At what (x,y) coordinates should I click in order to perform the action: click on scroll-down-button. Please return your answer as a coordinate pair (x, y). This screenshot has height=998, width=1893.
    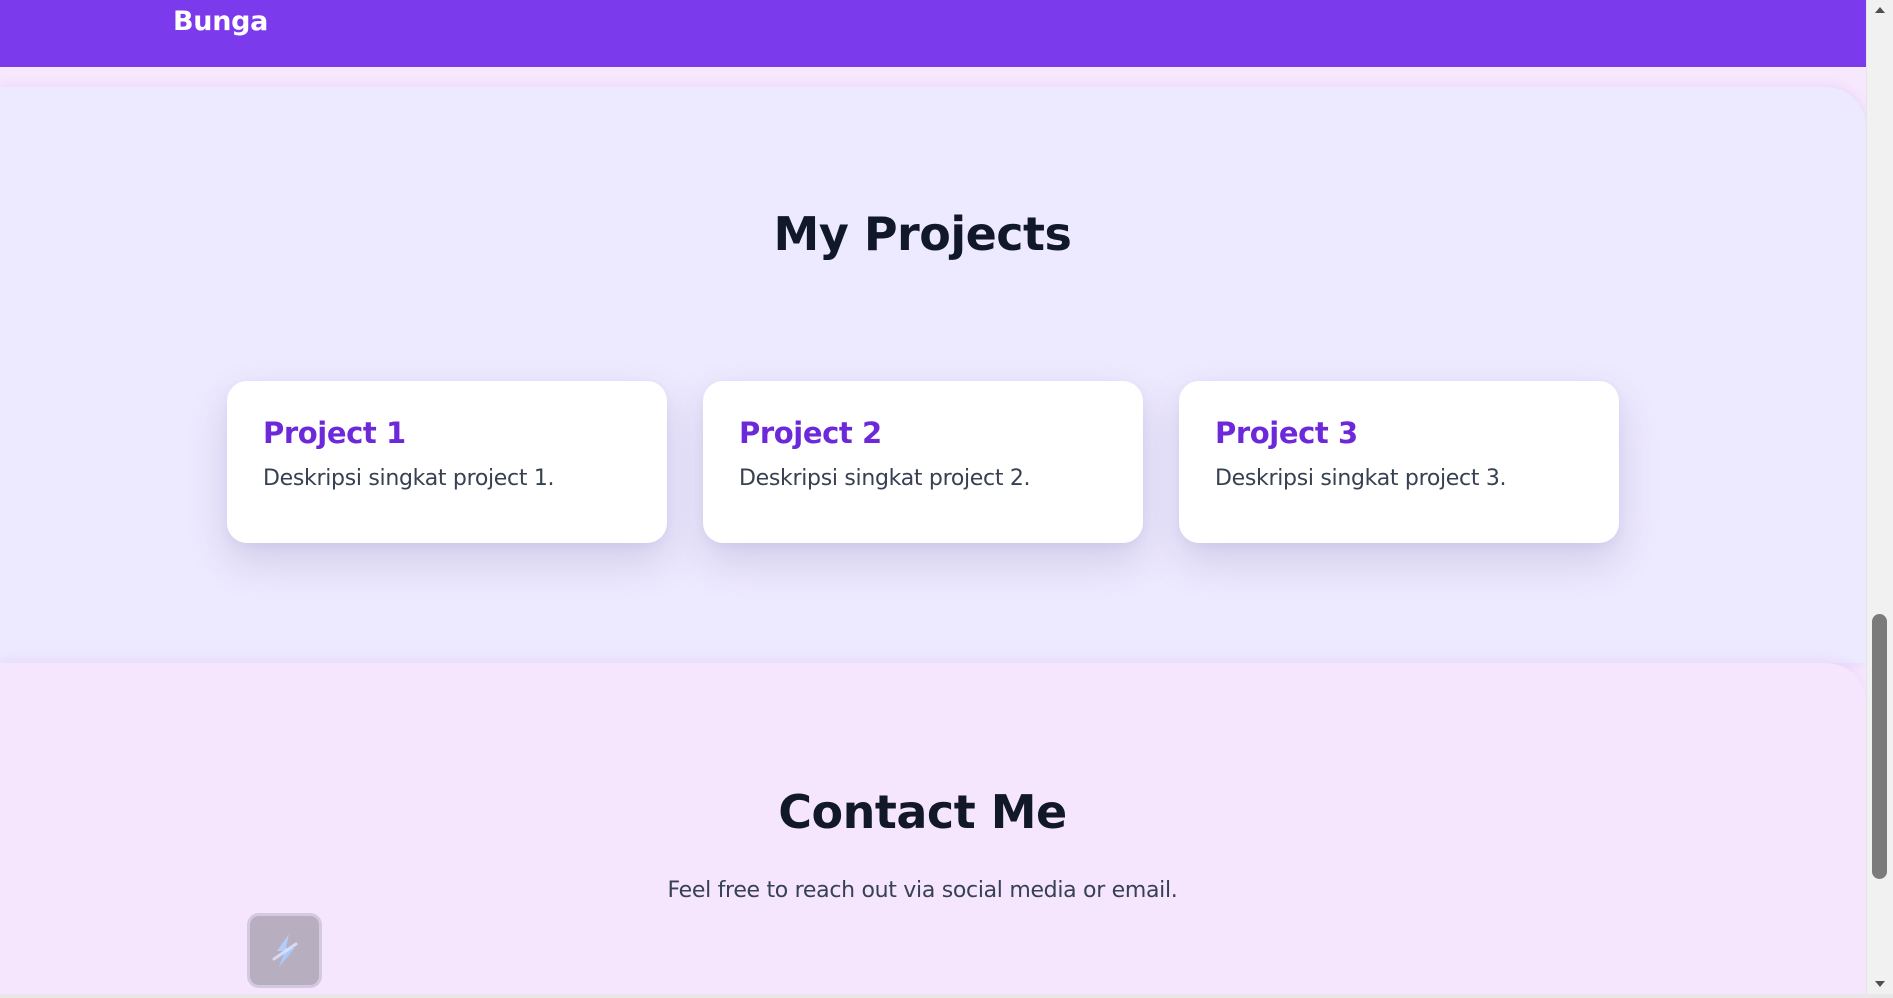
    Looking at the image, I should click on (1880, 984).